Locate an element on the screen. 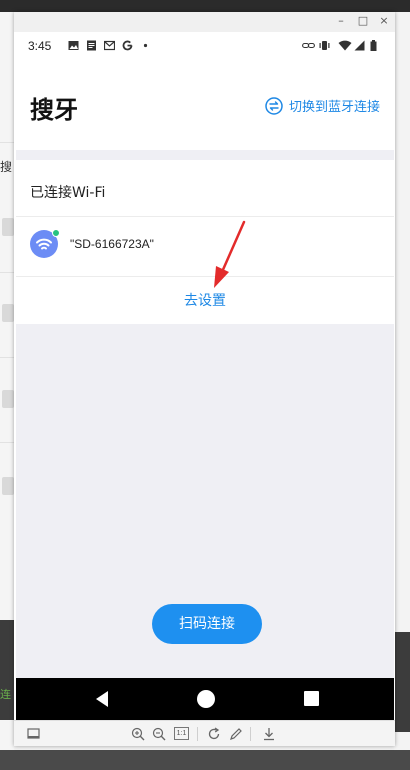  switch-label: 切换到蓝牙连接 is located at coordinates (334, 107).